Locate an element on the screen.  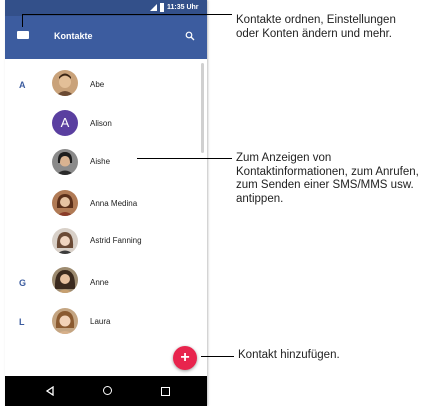
contact-name: Abe is located at coordinates (97, 84).